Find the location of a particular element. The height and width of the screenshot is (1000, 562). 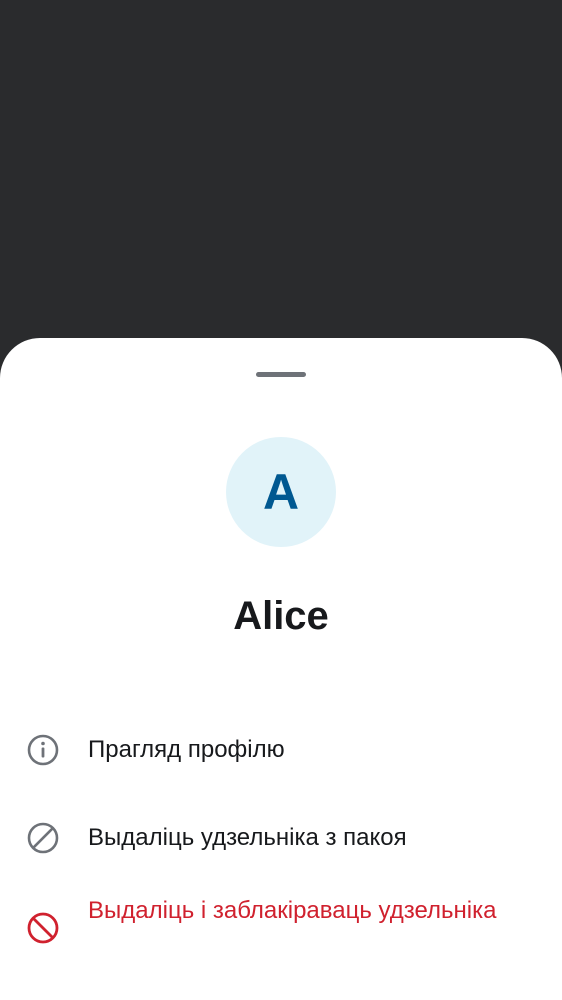

member-name: Alice is located at coordinates (281, 616).